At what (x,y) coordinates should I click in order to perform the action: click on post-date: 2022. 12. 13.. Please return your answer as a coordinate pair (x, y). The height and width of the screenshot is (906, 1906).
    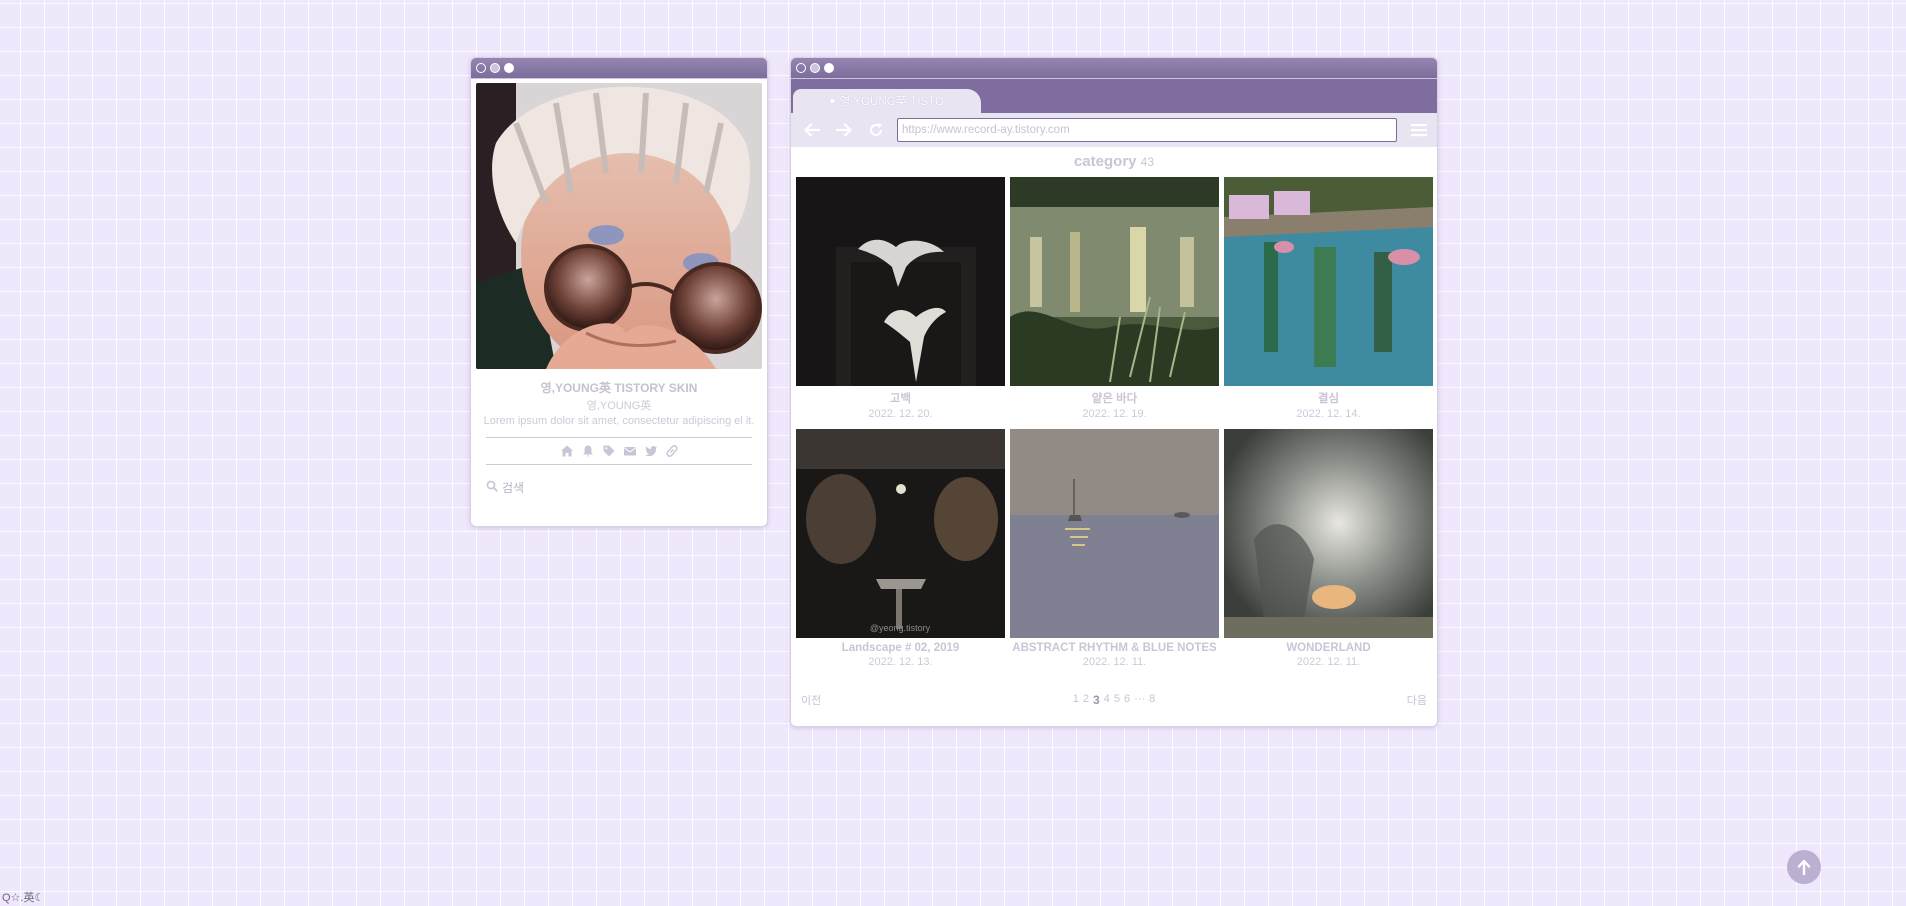
    Looking at the image, I should click on (900, 662).